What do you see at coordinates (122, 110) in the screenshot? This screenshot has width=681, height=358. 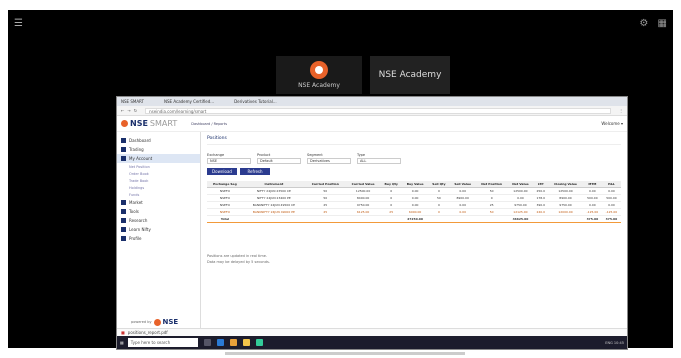 I see `back-icon: ←` at bounding box center [122, 110].